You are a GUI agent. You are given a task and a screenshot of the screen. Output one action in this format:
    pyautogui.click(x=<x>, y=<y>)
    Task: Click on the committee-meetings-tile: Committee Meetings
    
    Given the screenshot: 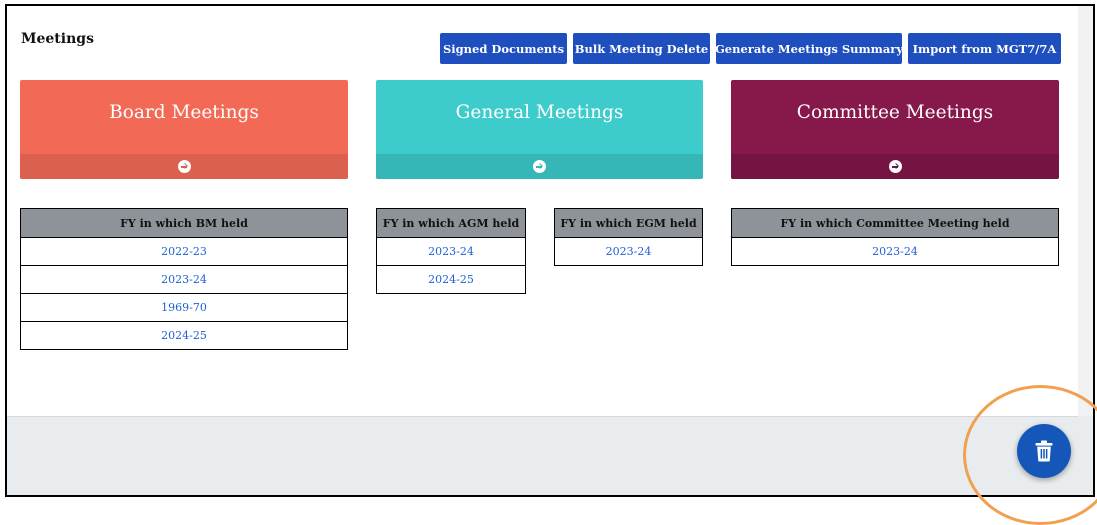 What is the action you would take?
    pyautogui.click(x=895, y=129)
    